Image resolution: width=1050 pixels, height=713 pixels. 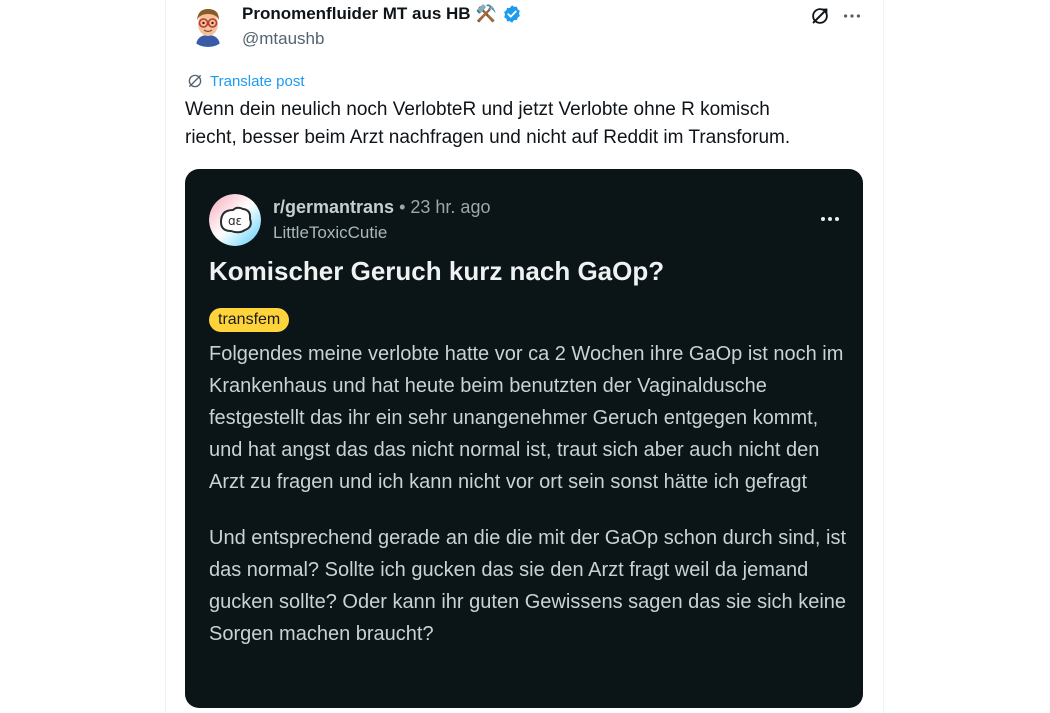 What do you see at coordinates (512, 14) in the screenshot?
I see `verified-badge-icon` at bounding box center [512, 14].